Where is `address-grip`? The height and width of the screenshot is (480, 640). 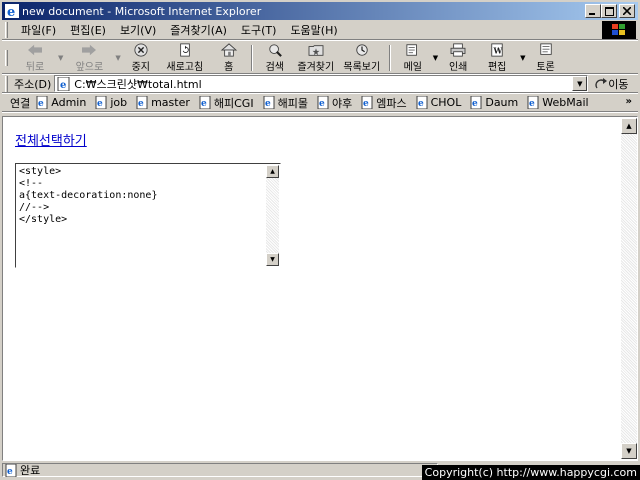
address-grip is located at coordinates (6, 83).